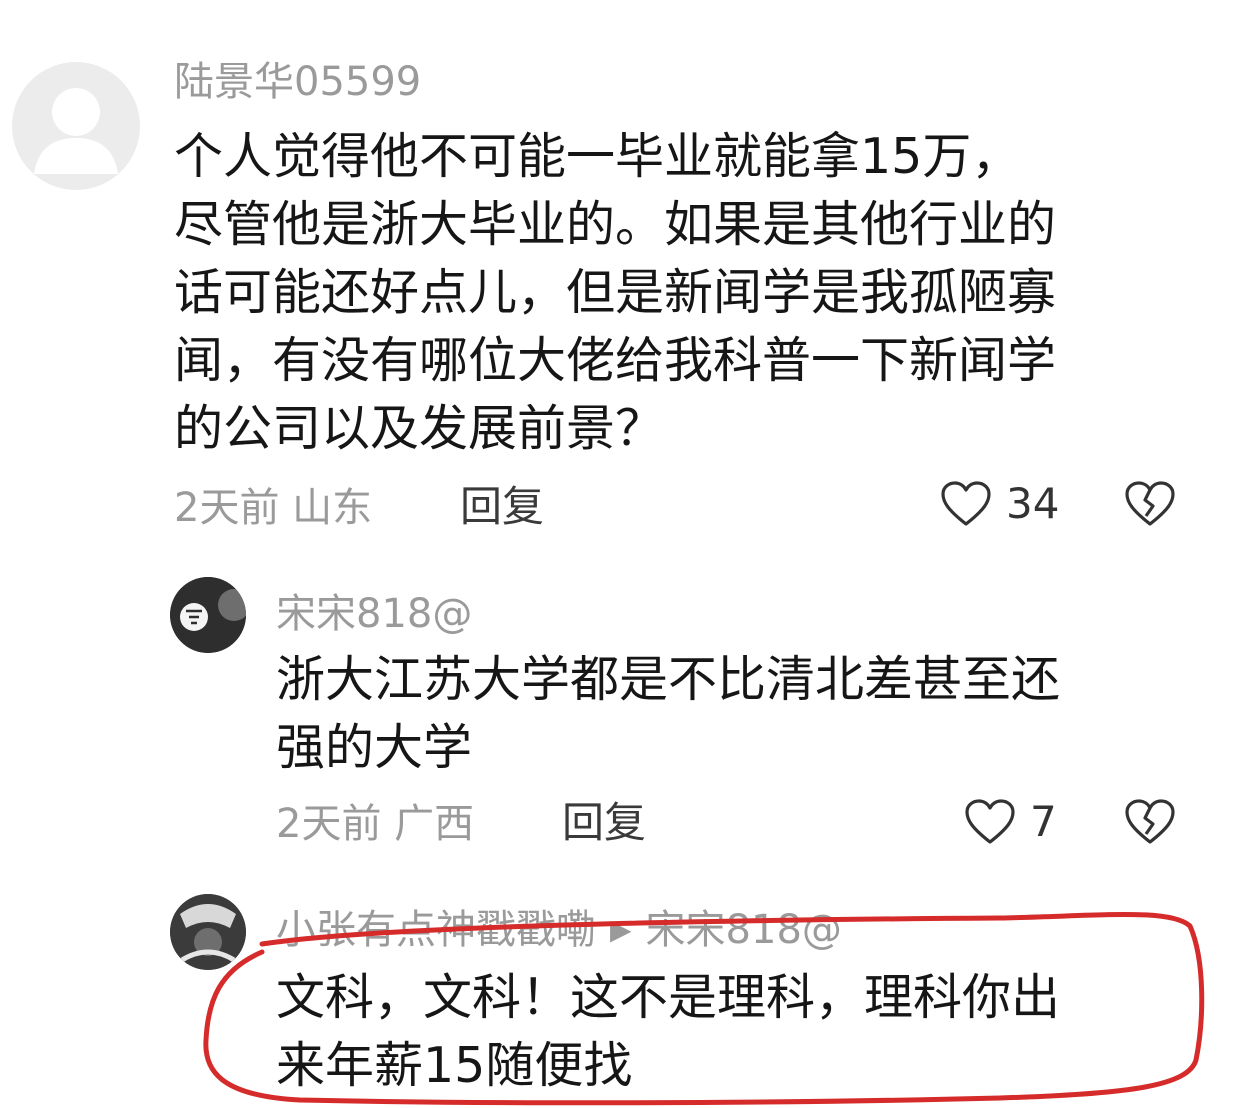  I want to click on like-count: 7, so click(1043, 821).